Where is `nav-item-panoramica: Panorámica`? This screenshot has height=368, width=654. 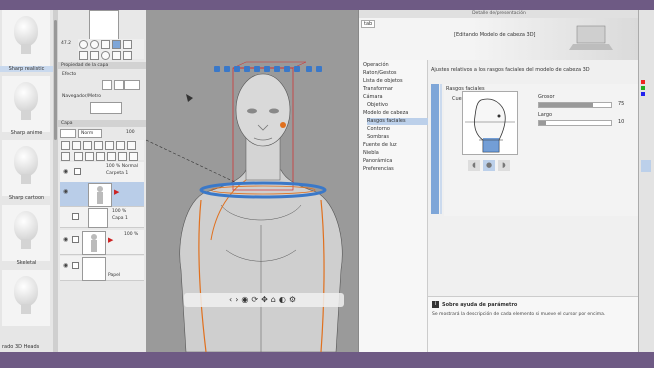 nav-item-panoramica: Panorámica is located at coordinates (395, 161).